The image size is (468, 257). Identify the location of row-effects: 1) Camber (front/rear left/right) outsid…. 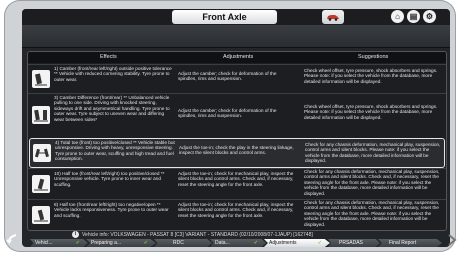
(113, 74).